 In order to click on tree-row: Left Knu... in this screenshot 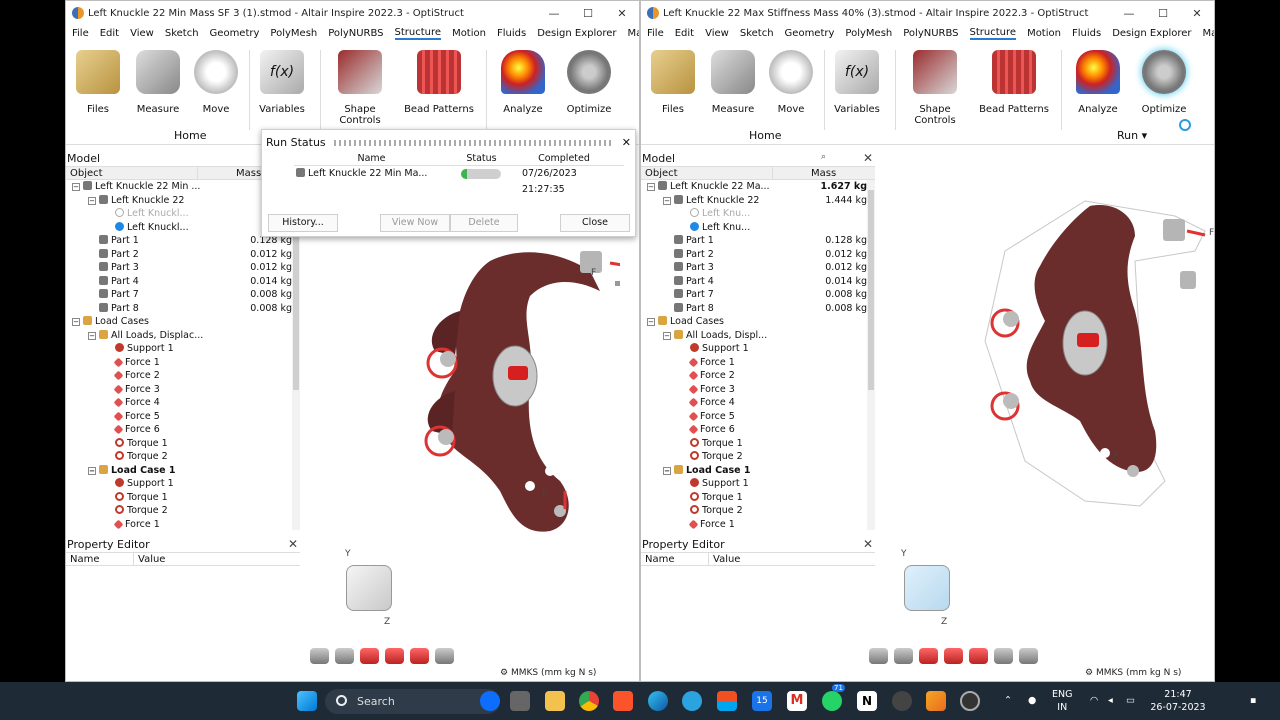, I will do `click(758, 228)`.